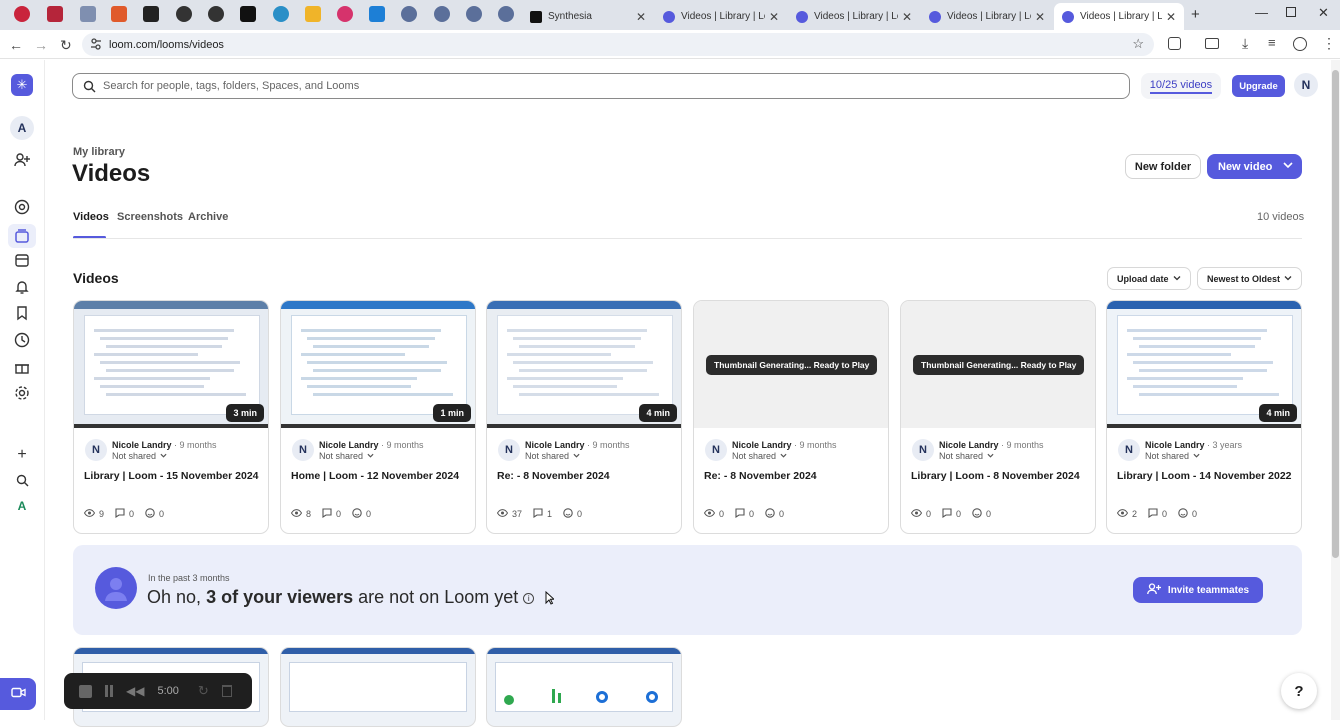 This screenshot has width=1340, height=727. I want to click on stop-icon, so click(85, 691).